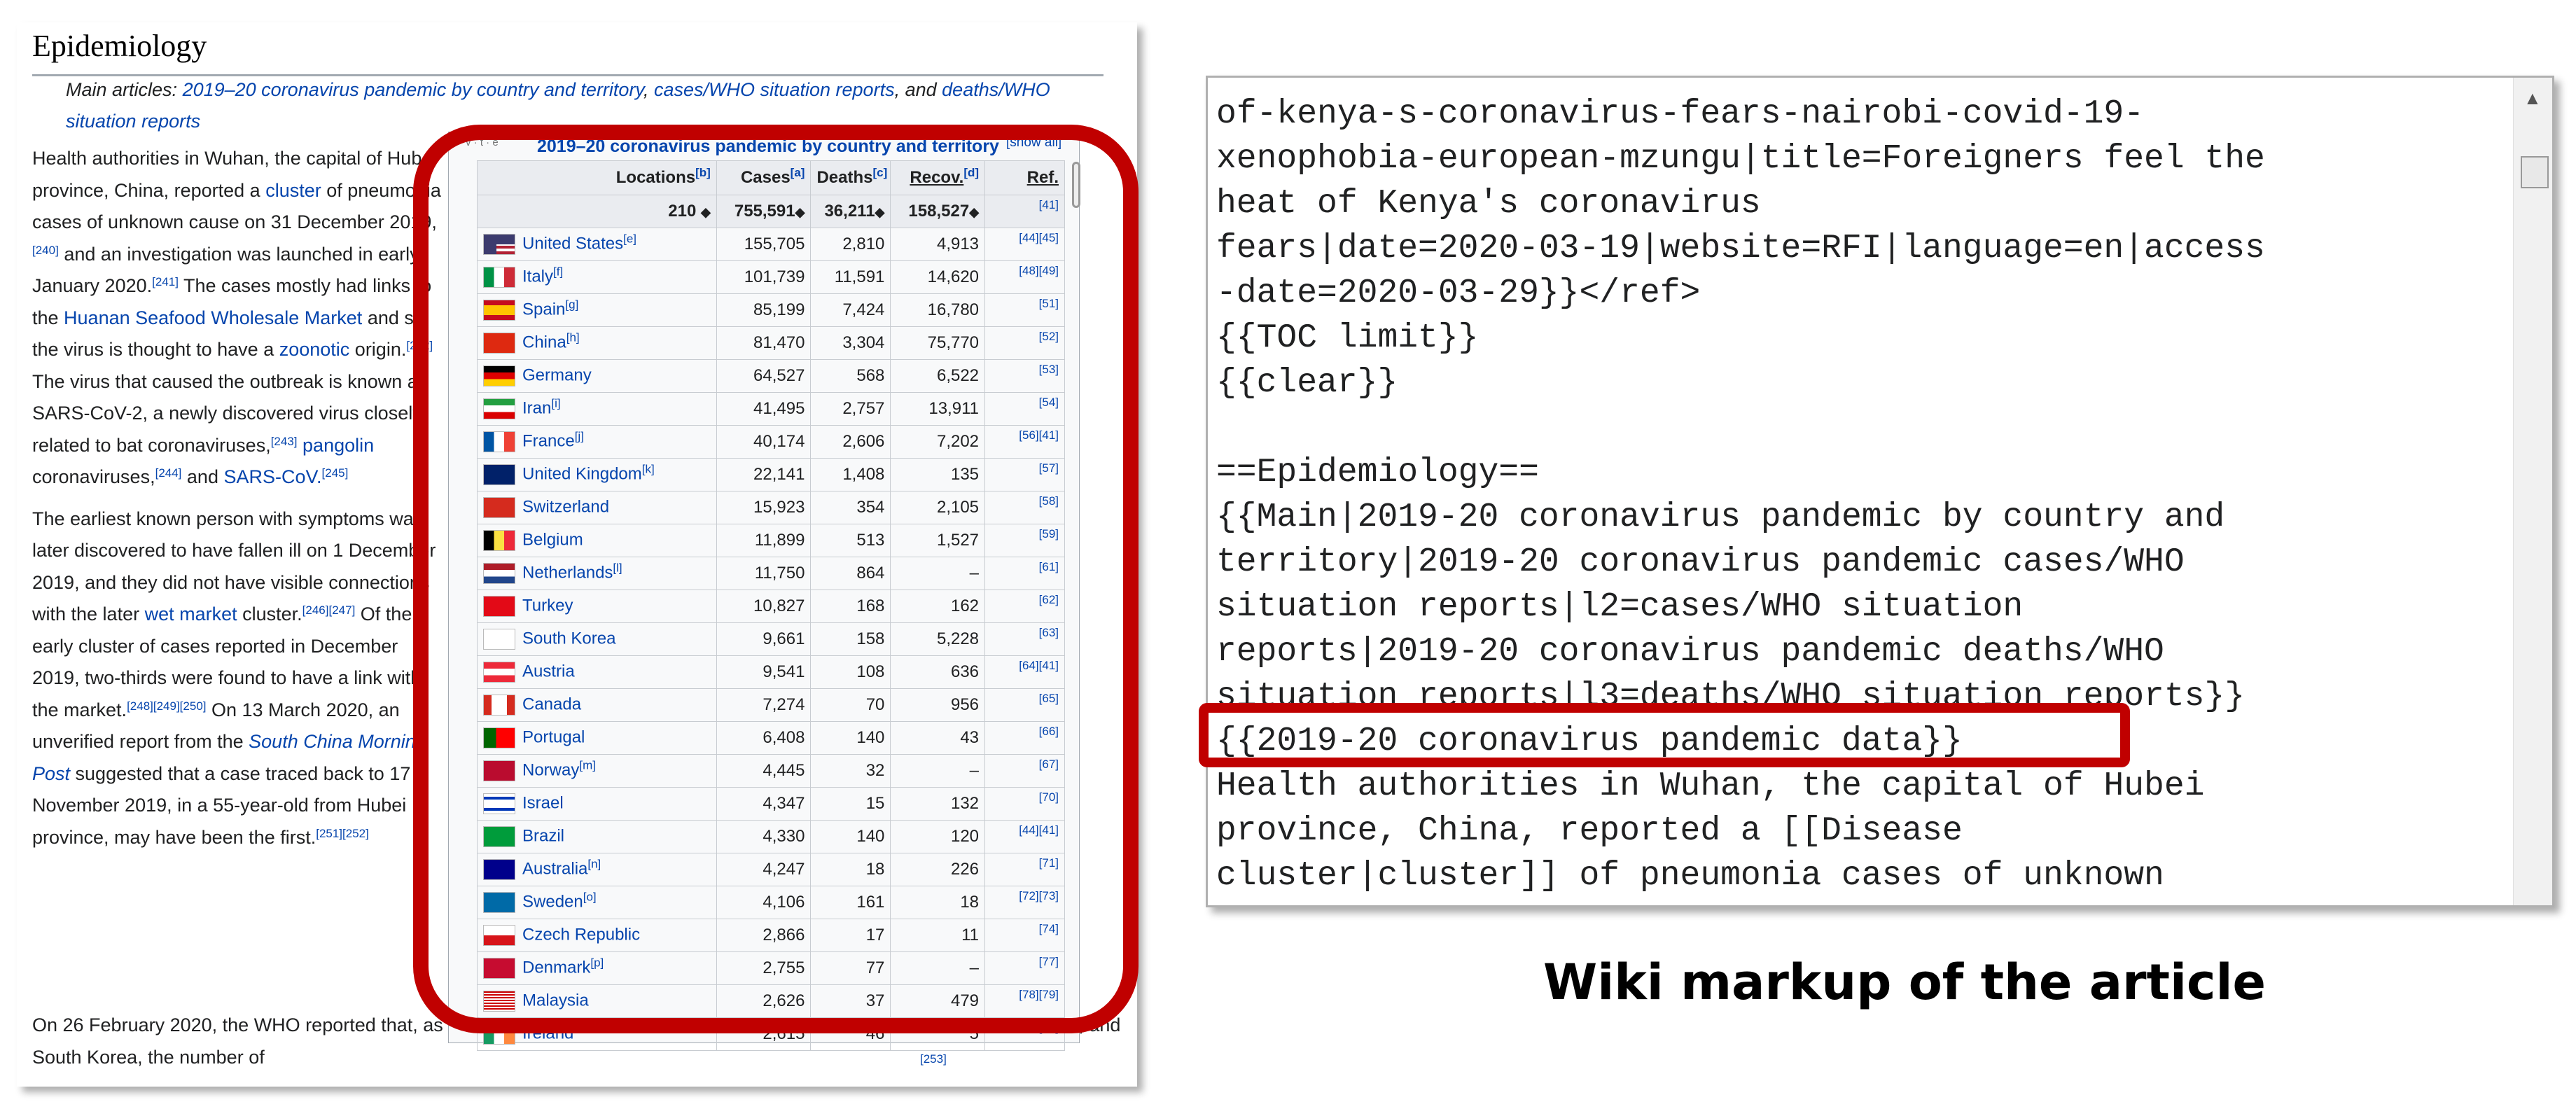 The width and height of the screenshot is (2576, 1109). I want to click on link-wet-market: wet market, so click(191, 614).